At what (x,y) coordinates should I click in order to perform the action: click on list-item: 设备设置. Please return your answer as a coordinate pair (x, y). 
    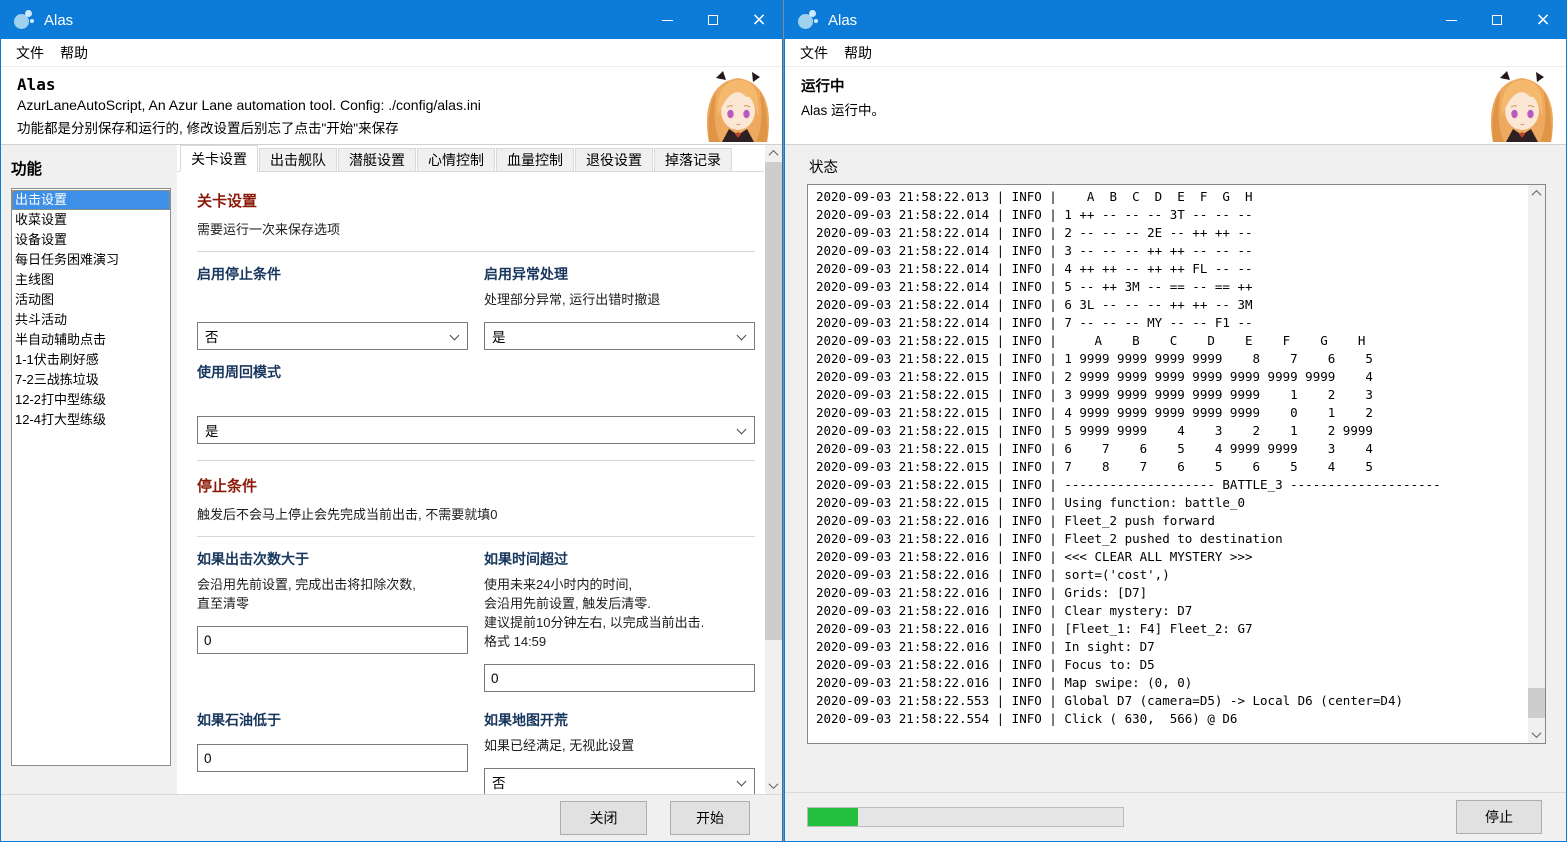
    Looking at the image, I should click on (91, 240).